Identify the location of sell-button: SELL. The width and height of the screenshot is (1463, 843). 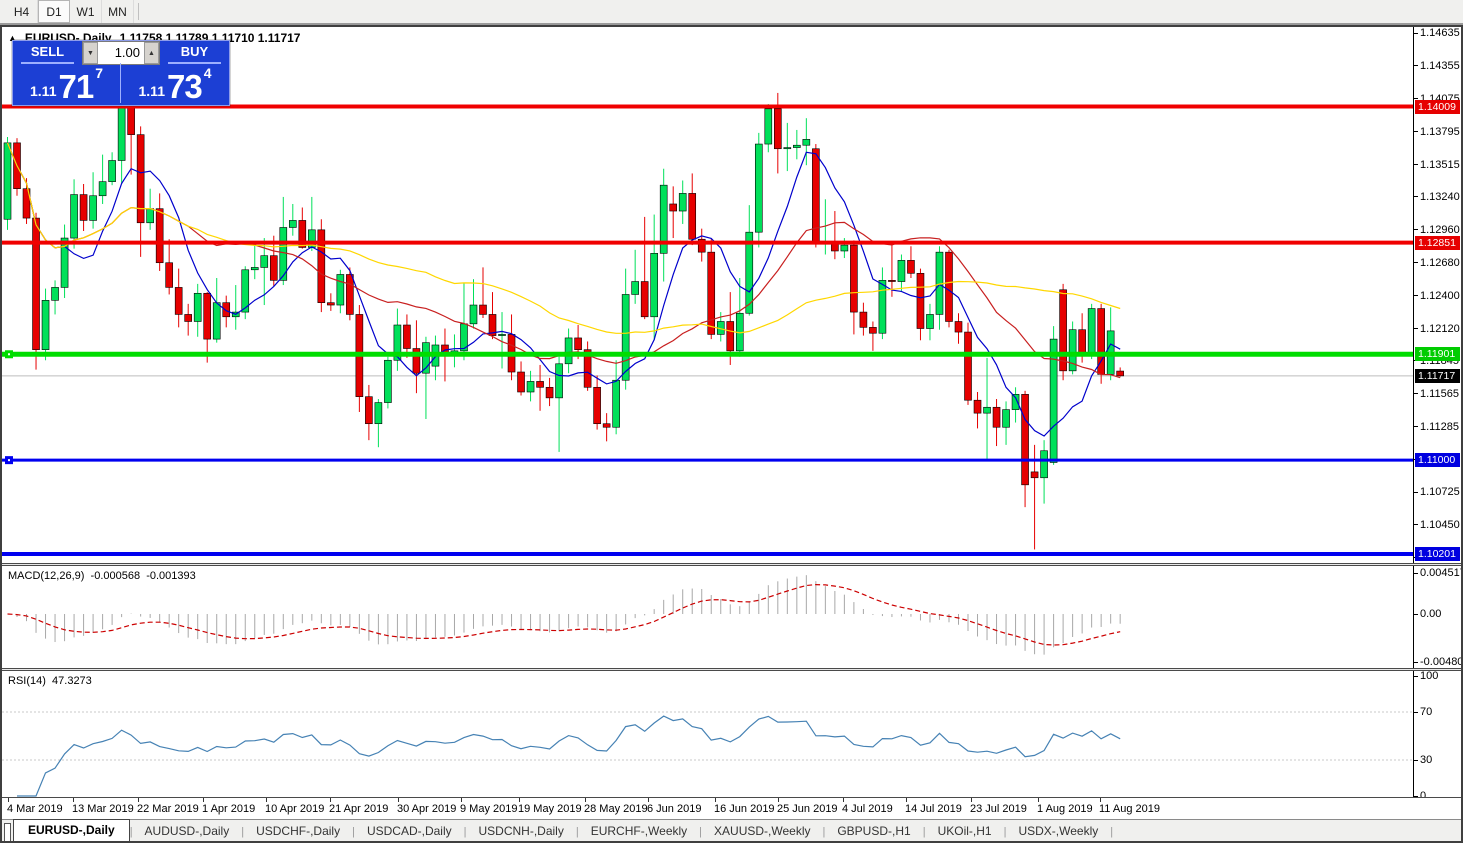
(47, 53).